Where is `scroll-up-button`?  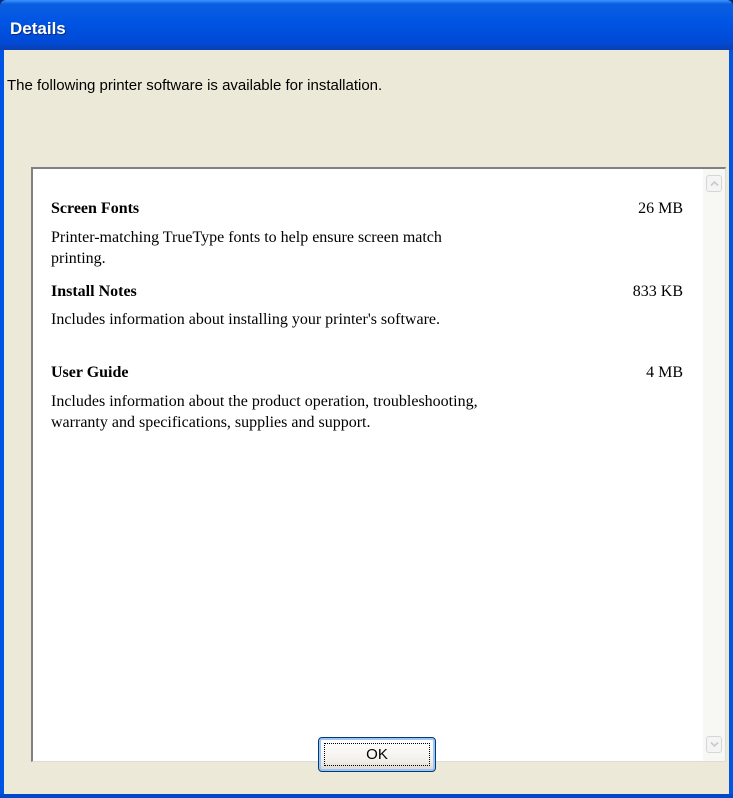 scroll-up-button is located at coordinates (714, 183).